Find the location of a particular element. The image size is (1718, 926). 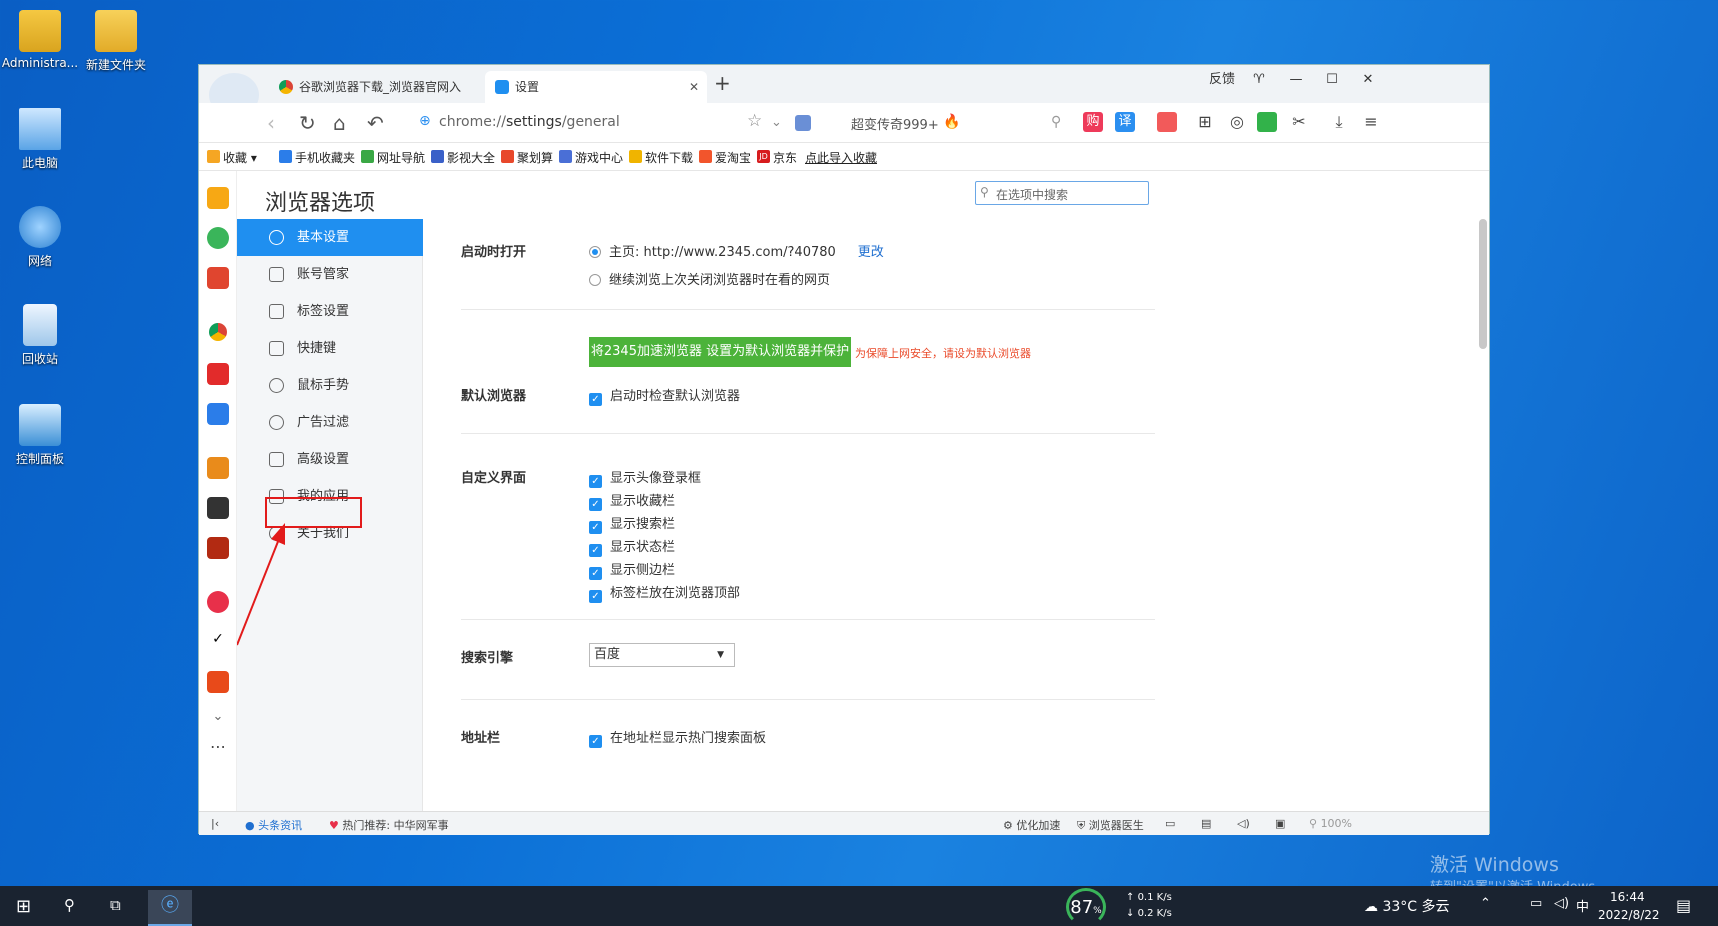

undo-icon: ↶ is located at coordinates (375, 123).